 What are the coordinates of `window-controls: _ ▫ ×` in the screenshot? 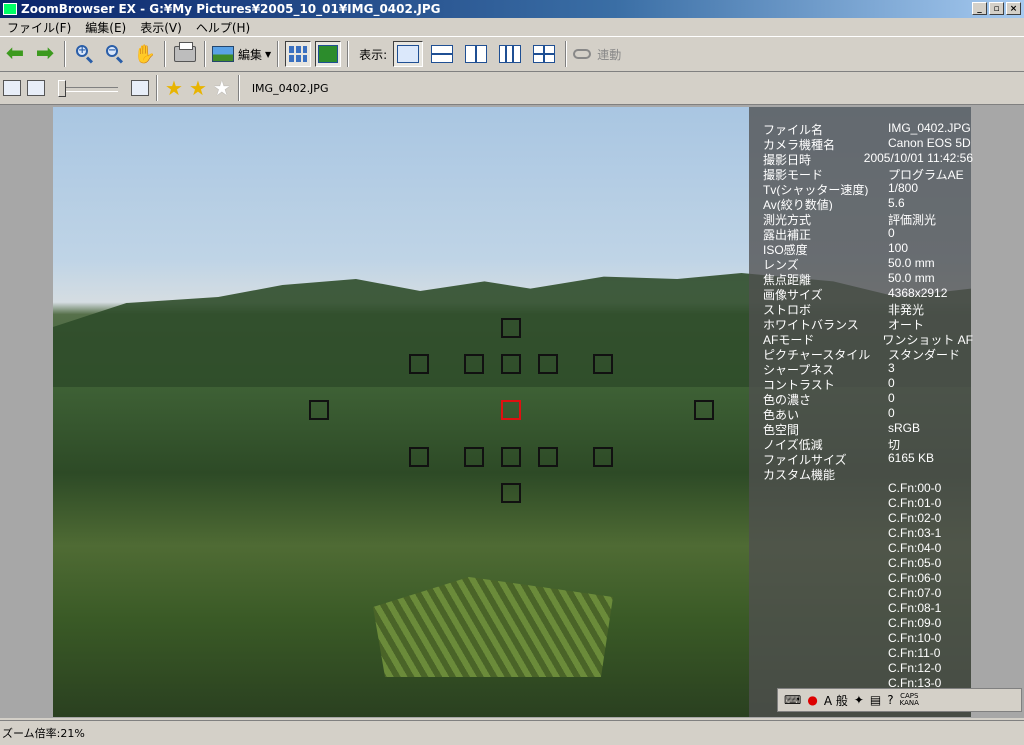 It's located at (996, 8).